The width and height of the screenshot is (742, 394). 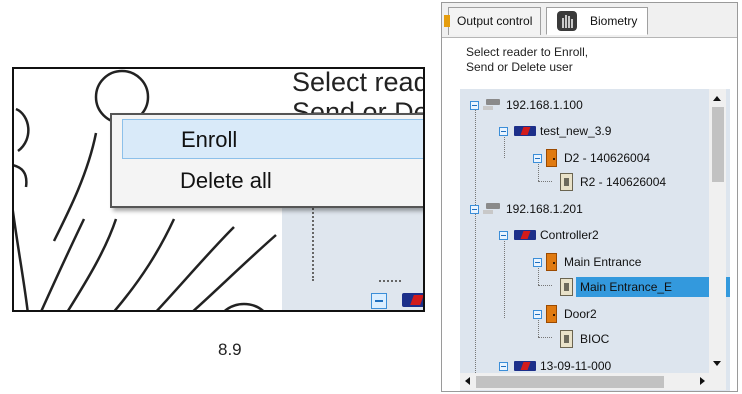 I want to click on tree-node-door: D2 - 140626004, so click(x=590, y=158).